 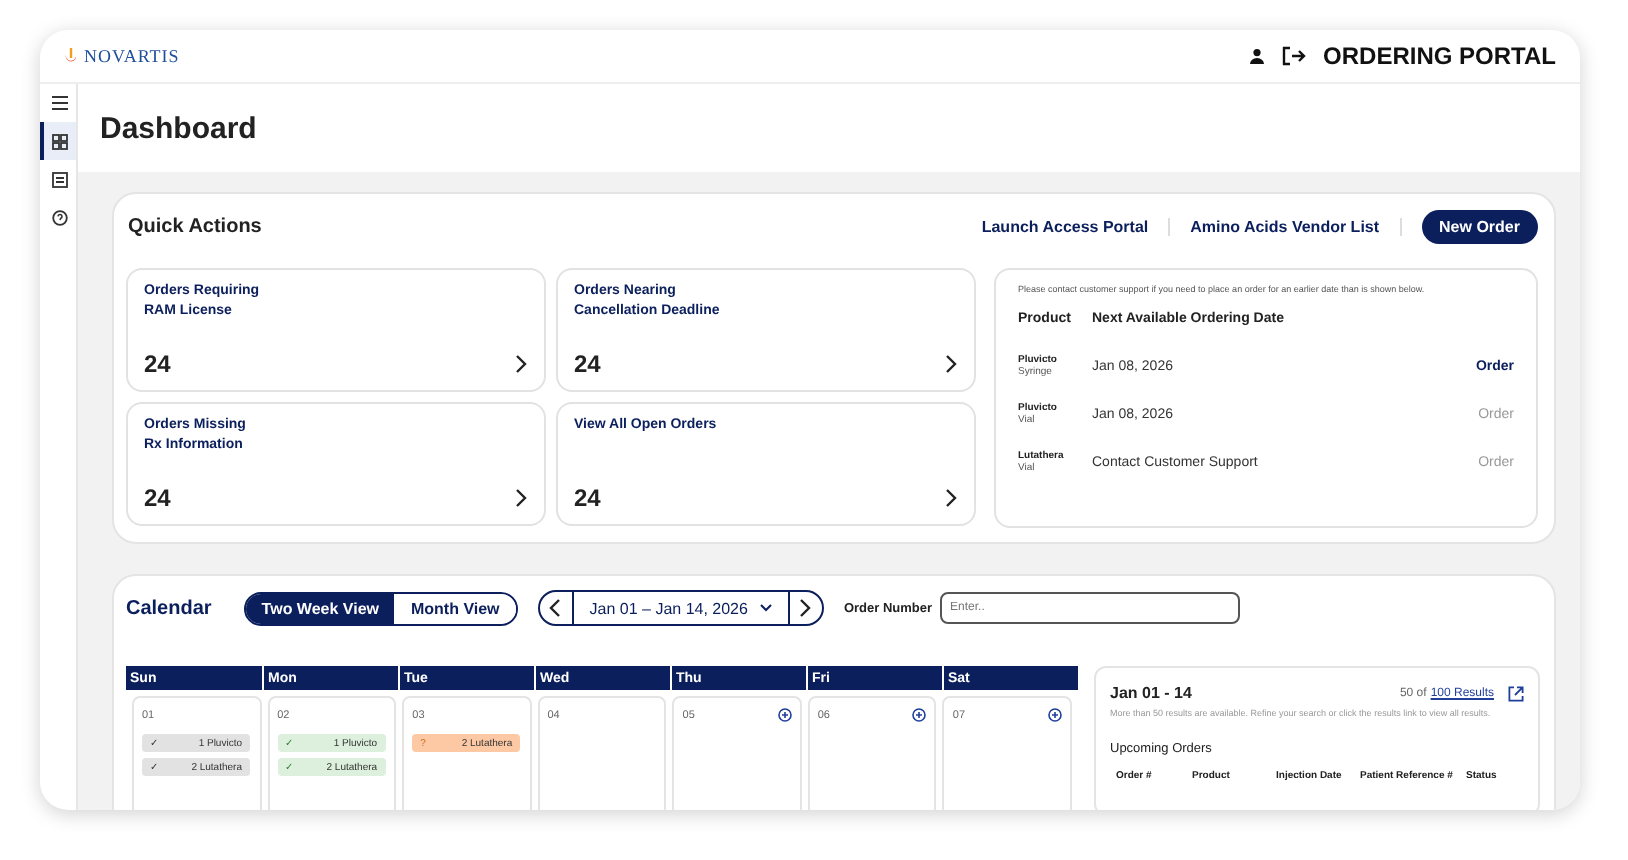 What do you see at coordinates (60, 103) in the screenshot?
I see `menu-icon` at bounding box center [60, 103].